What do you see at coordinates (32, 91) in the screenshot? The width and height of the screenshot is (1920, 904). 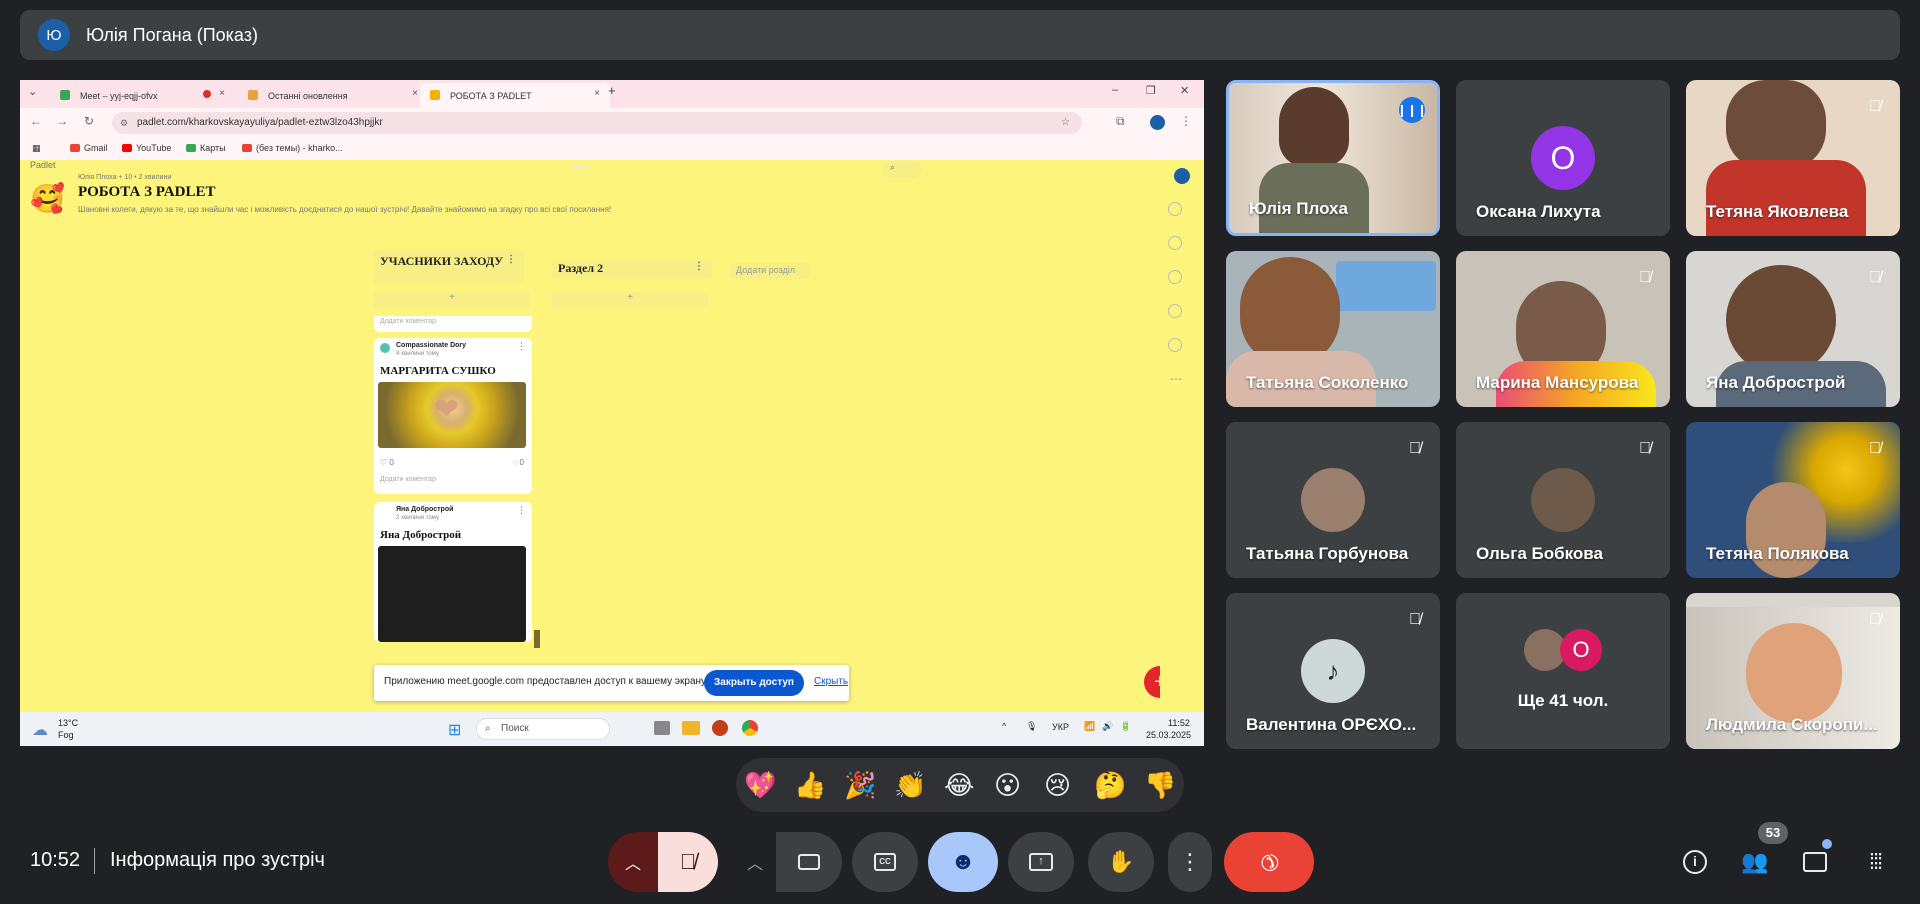 I see `tab-search-icon: ⌄` at bounding box center [32, 91].